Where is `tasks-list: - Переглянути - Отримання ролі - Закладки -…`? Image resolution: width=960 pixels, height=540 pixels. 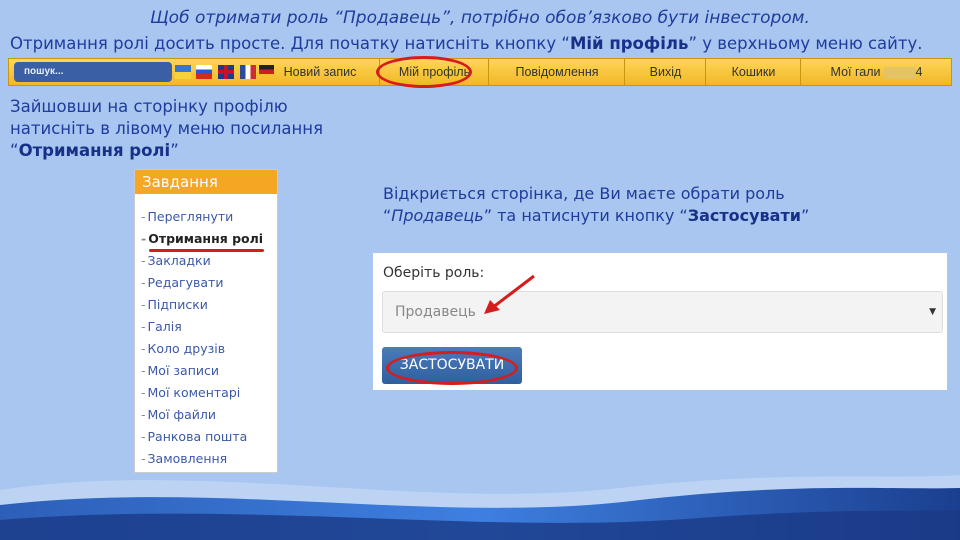 tasks-list: - Переглянути - Отримання ролі - Закладки -… is located at coordinates (206, 332).